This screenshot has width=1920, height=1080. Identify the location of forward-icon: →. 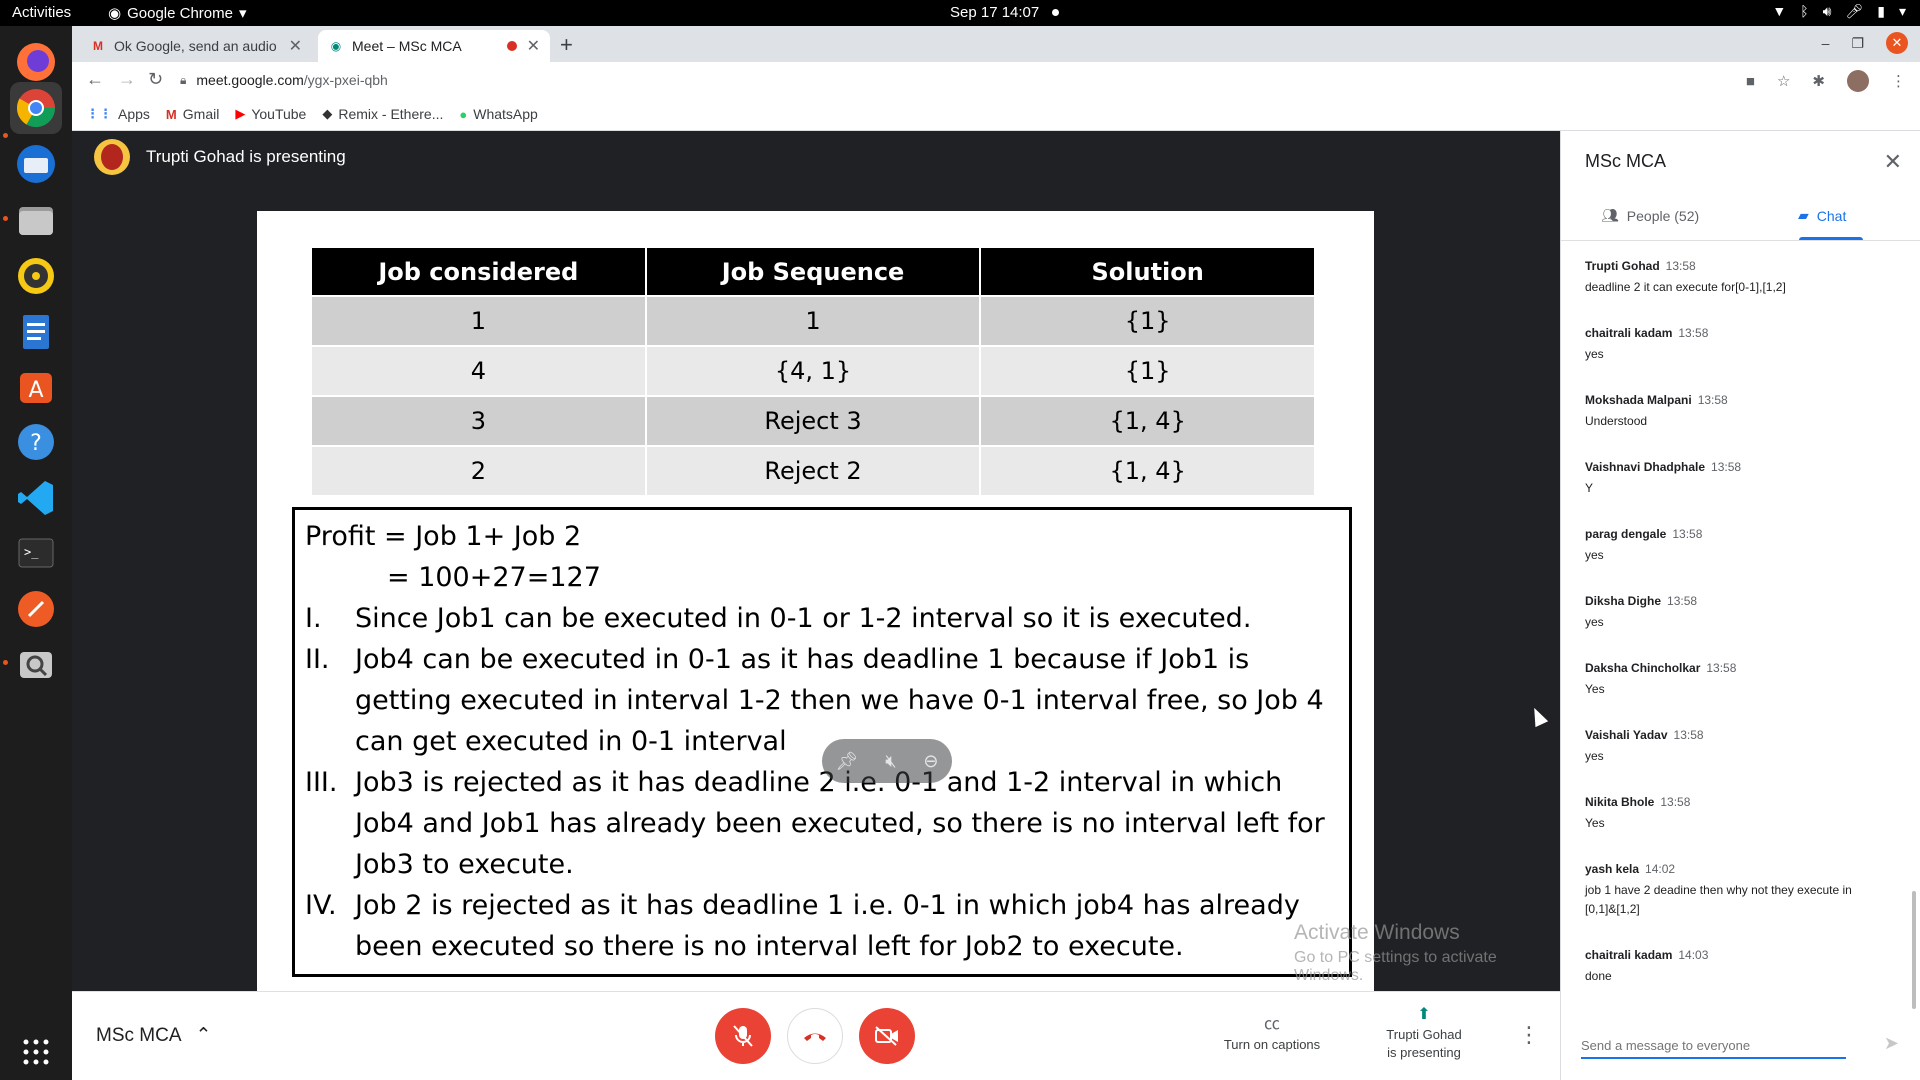
(127, 79).